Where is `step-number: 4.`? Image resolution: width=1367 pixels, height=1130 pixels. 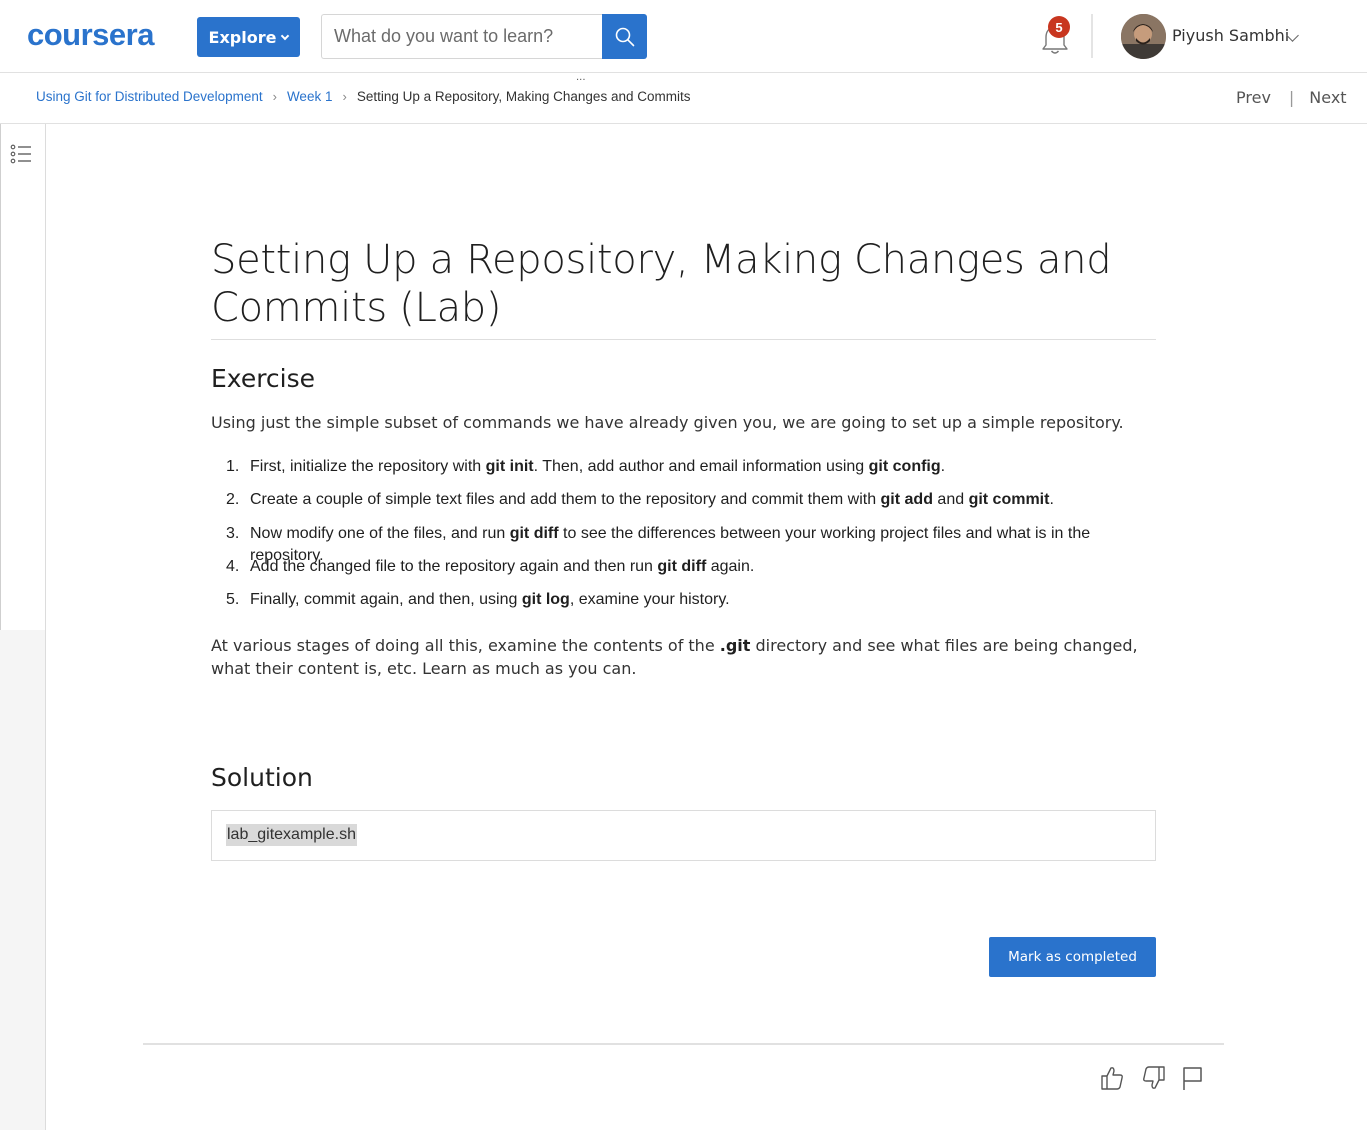
step-number: 4. is located at coordinates (233, 566).